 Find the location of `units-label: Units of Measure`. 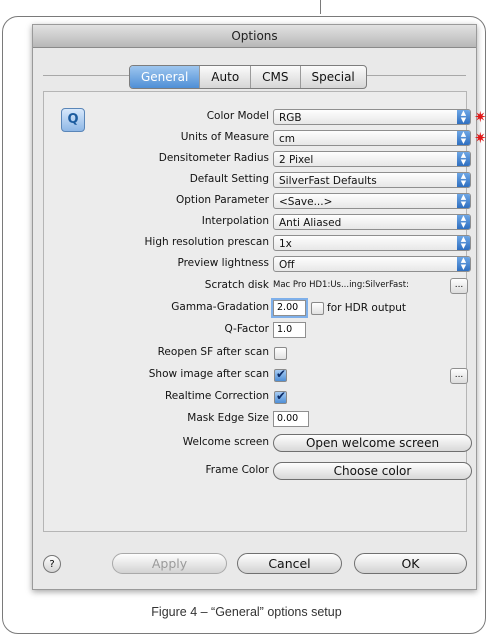

units-label: Units of Measure is located at coordinates (224, 137).